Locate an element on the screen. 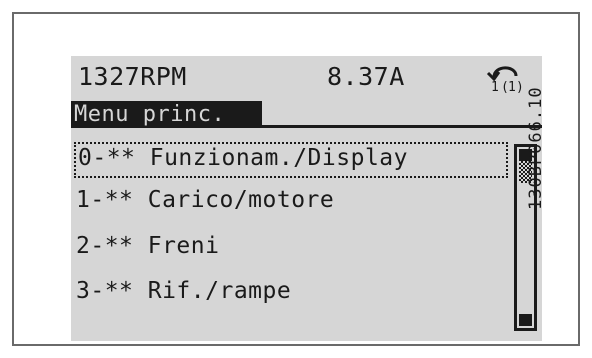 The width and height of the screenshot is (592, 358). menu-title-bar: Menu princ. is located at coordinates (306, 114).